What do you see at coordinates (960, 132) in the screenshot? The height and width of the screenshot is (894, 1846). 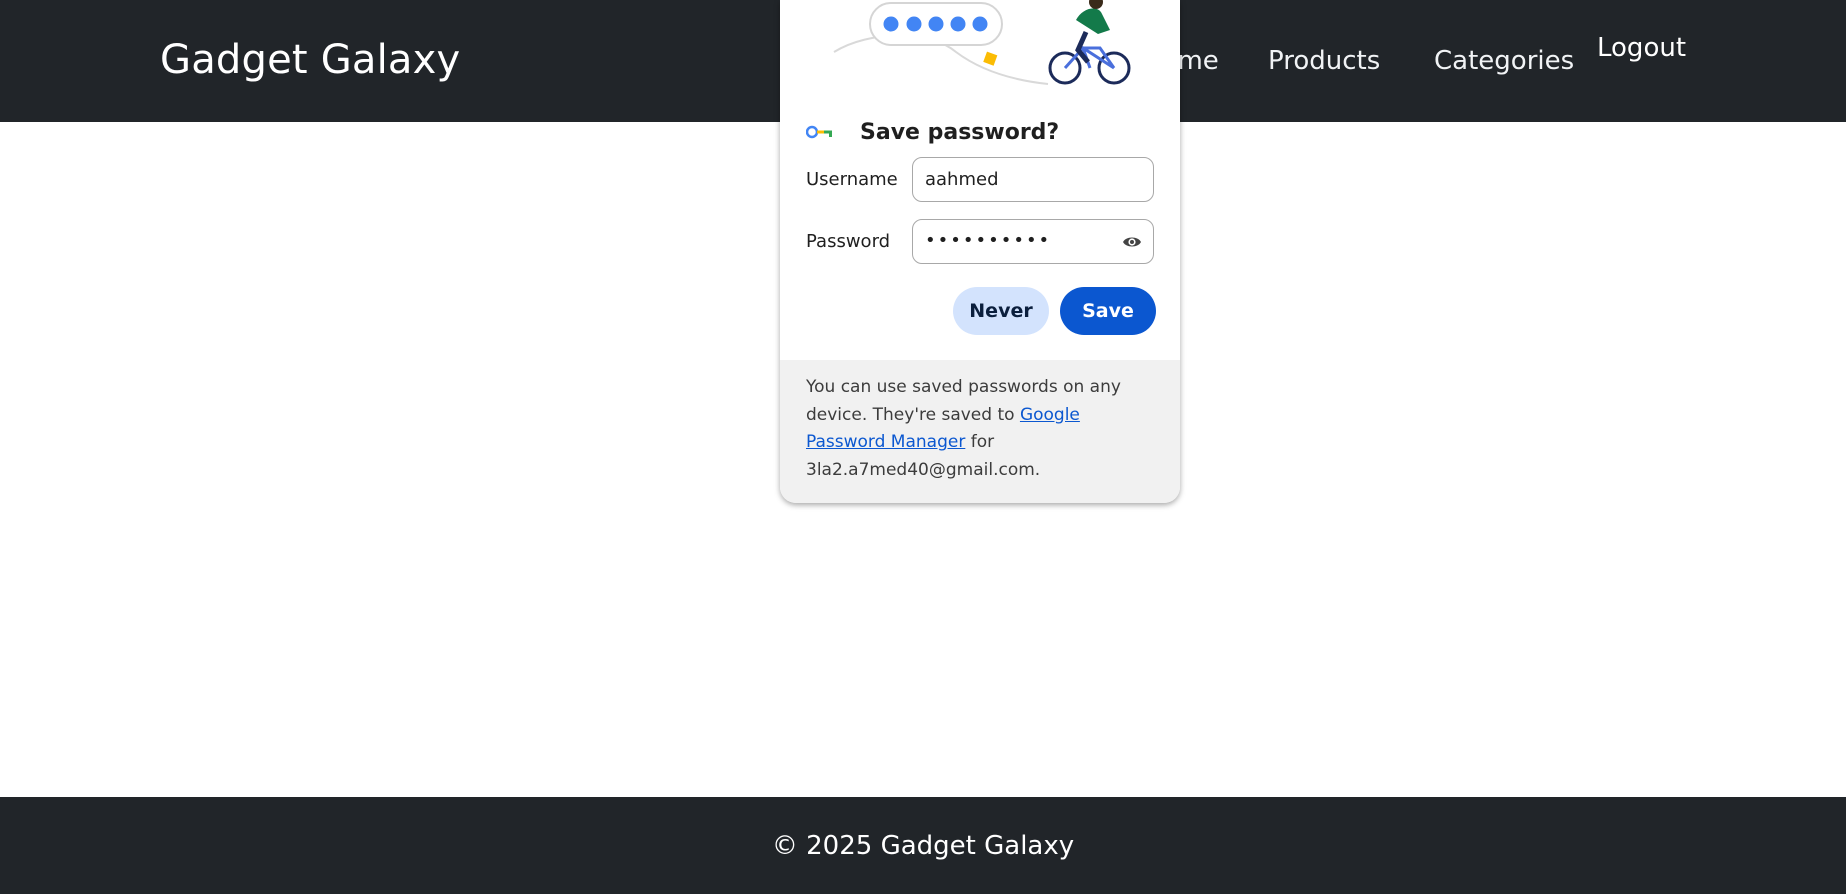 I see `dialog-title: Save password?` at bounding box center [960, 132].